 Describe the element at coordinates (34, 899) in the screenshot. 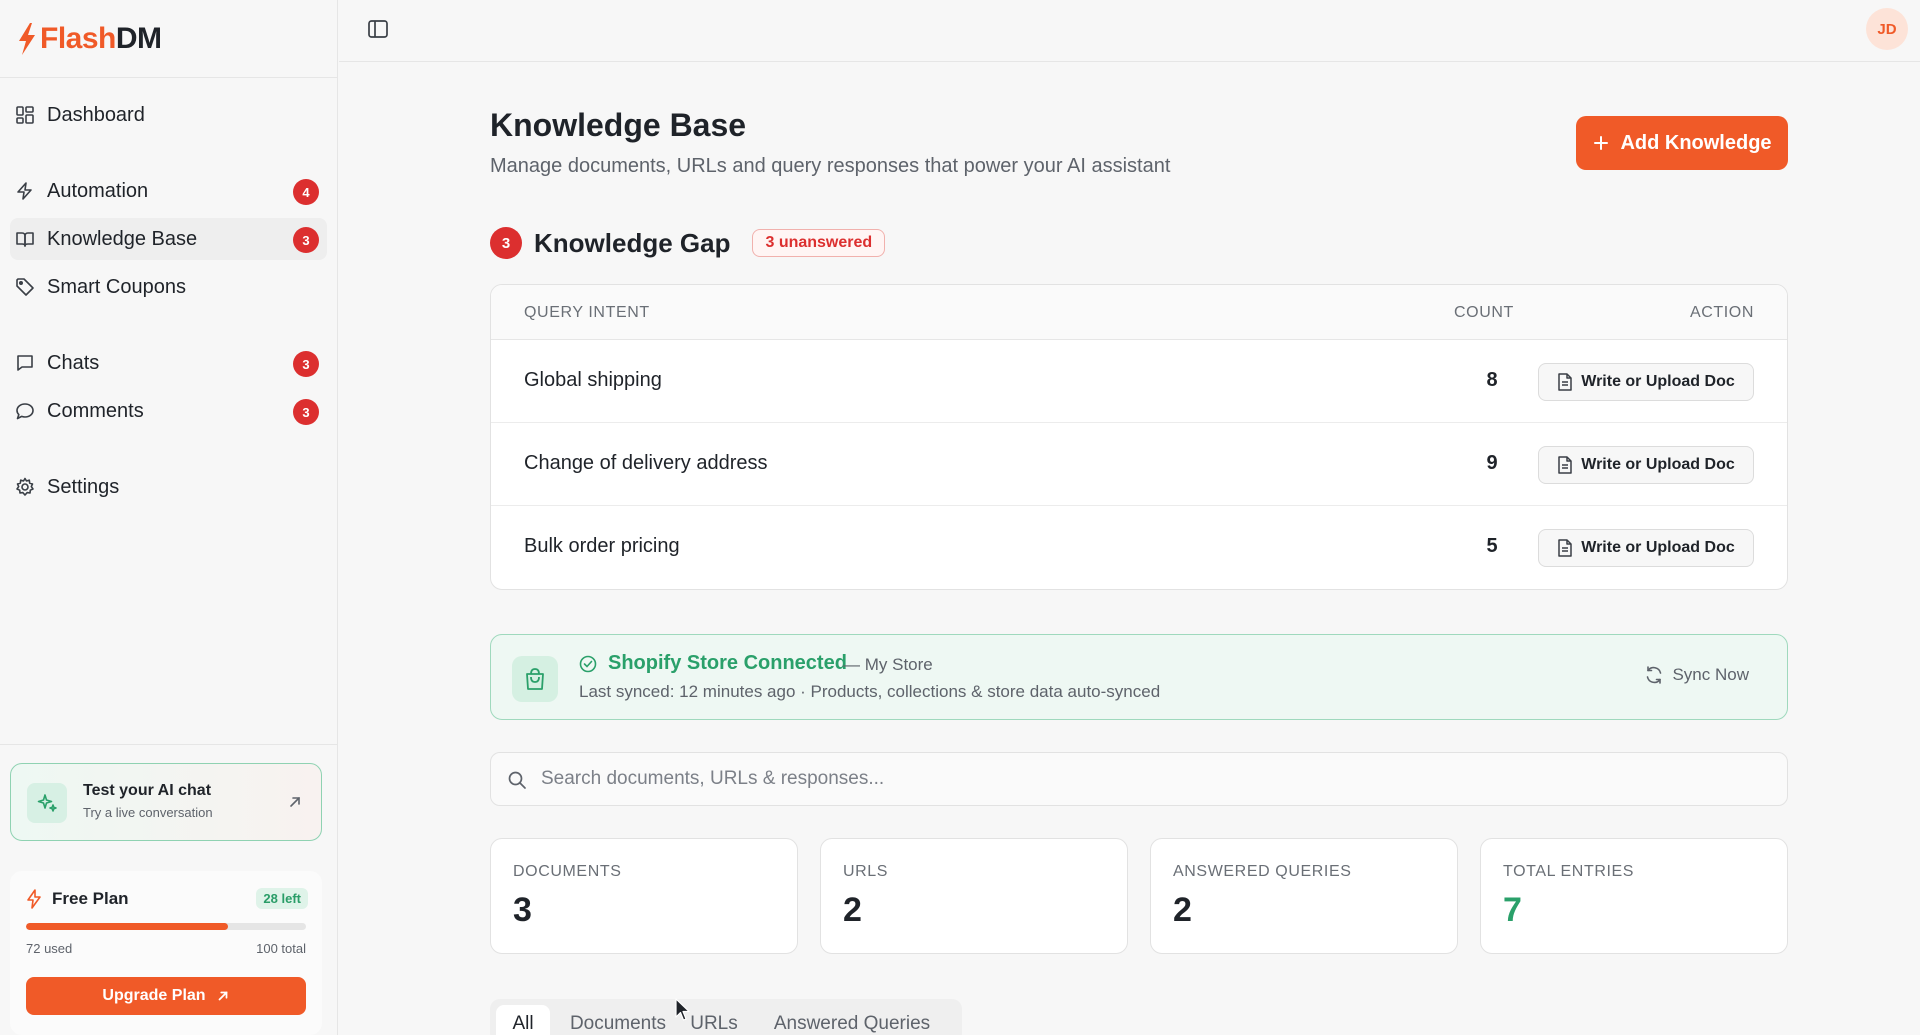

I see `bolt-icon` at that location.